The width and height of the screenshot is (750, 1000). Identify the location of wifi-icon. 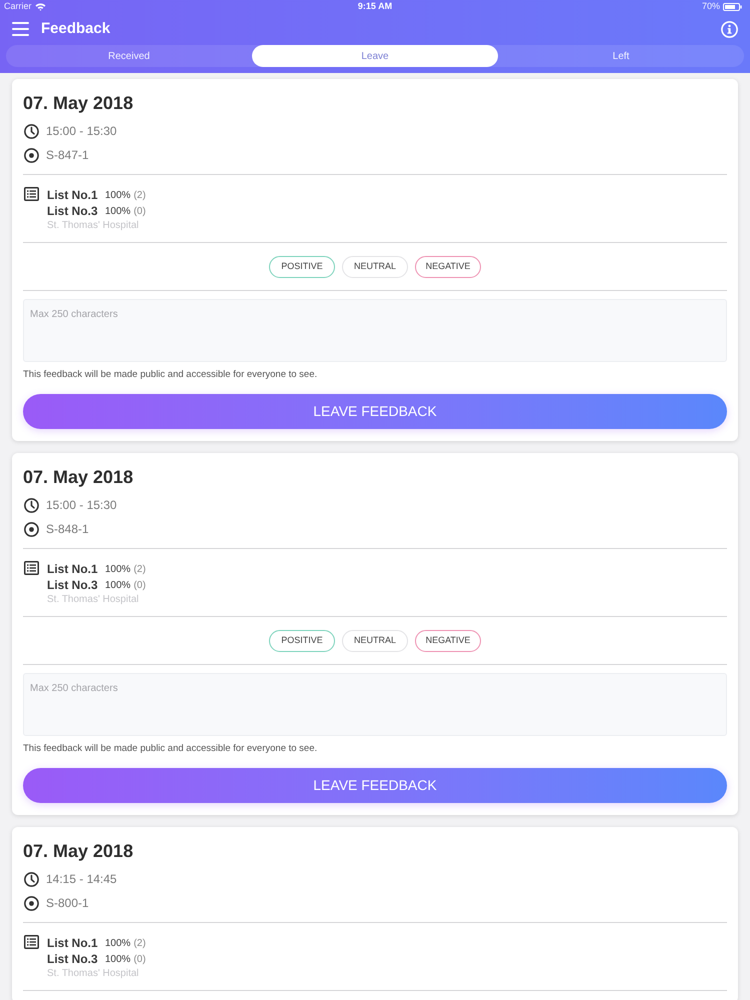
(40, 7).